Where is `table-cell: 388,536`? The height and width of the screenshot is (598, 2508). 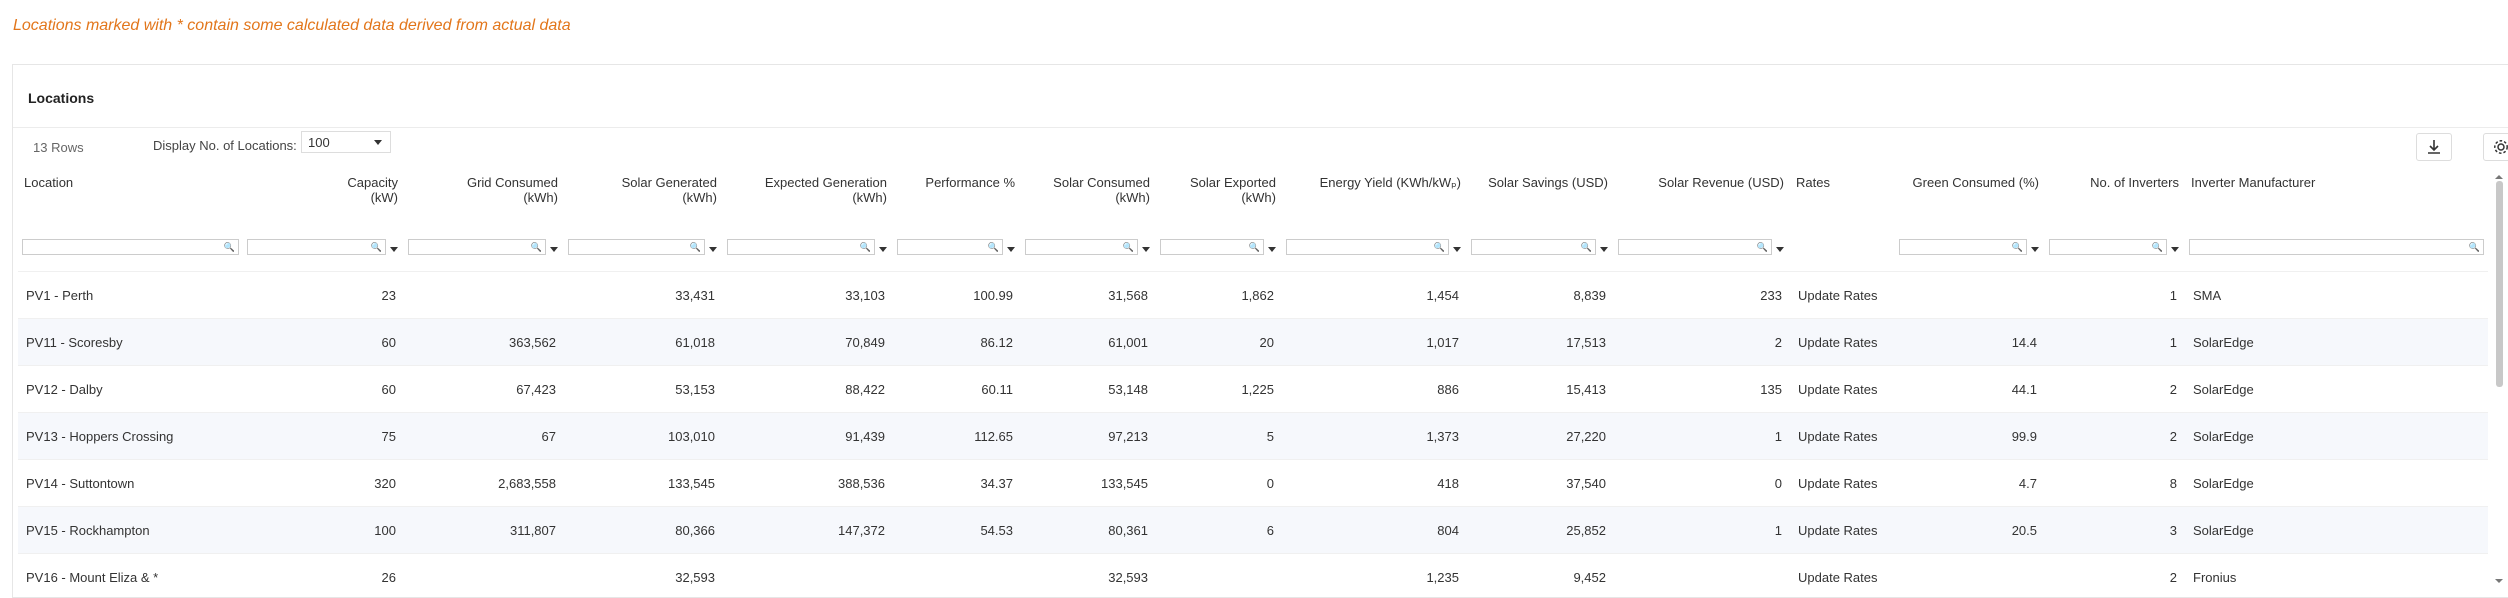 table-cell: 388,536 is located at coordinates (808, 483).